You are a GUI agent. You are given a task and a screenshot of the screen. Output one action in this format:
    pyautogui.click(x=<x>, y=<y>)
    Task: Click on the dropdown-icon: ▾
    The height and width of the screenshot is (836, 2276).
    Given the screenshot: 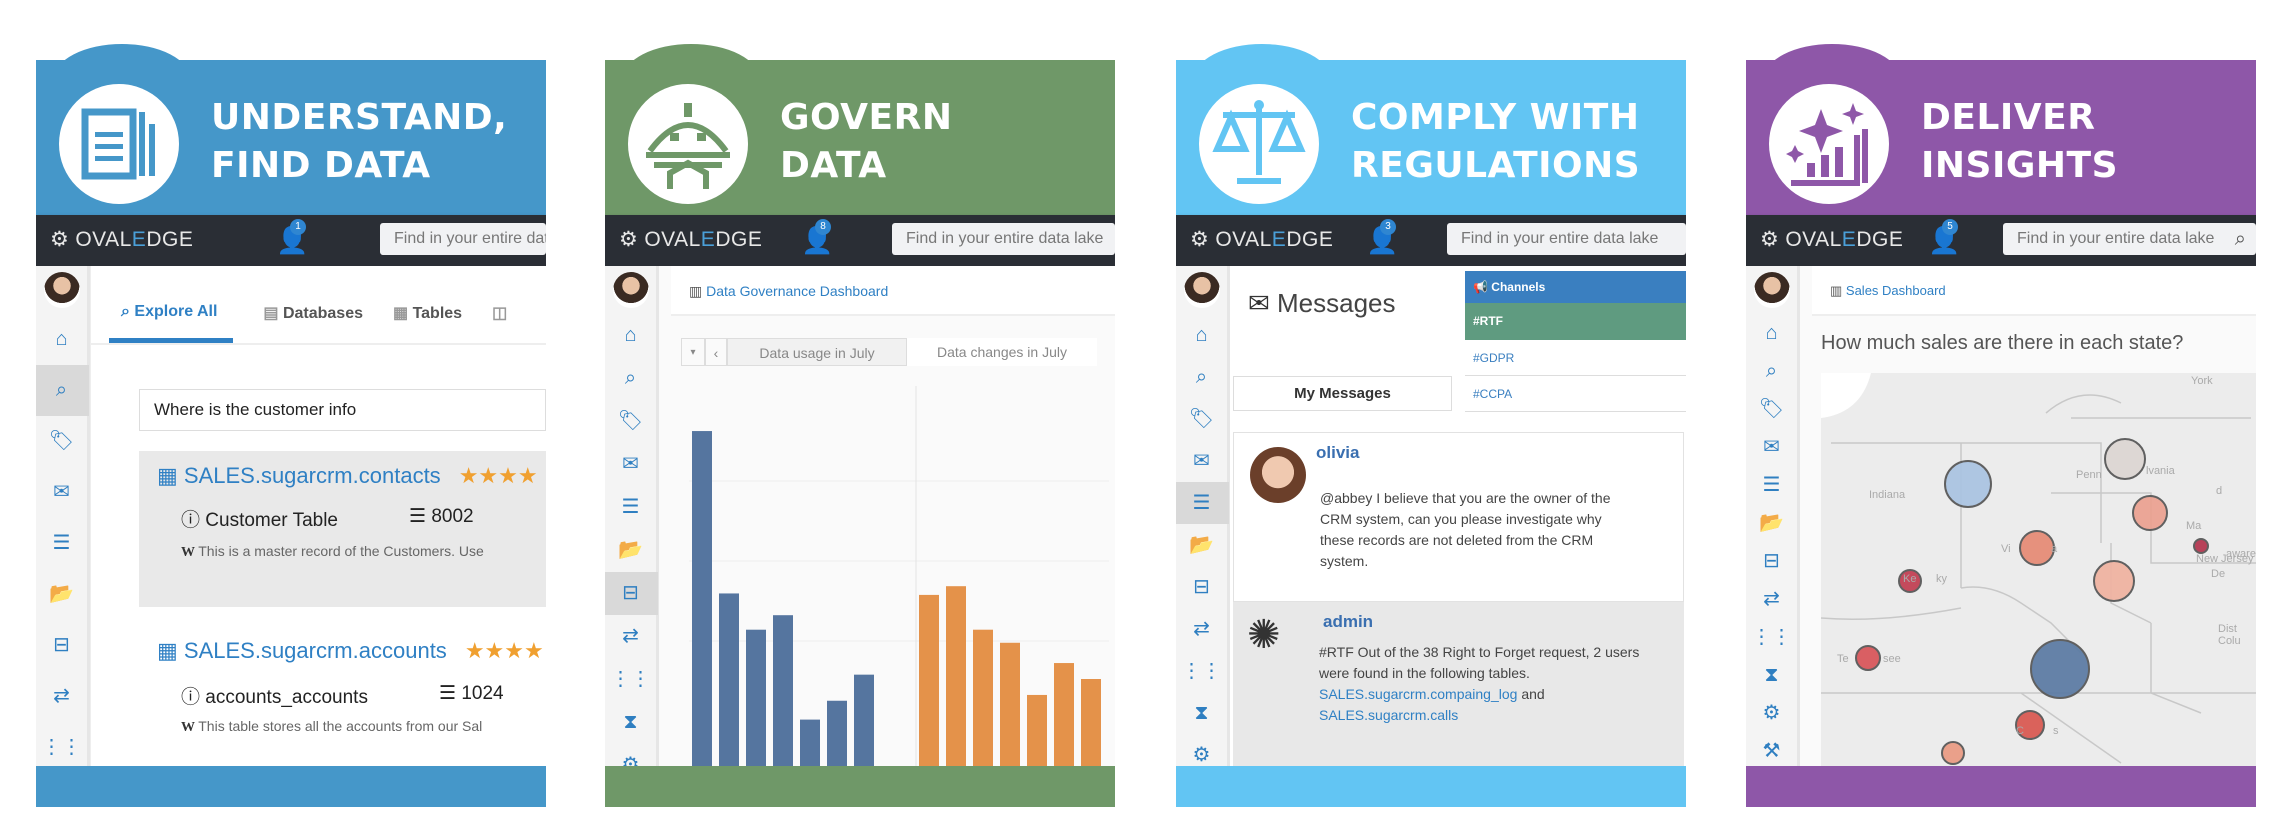 What is the action you would take?
    pyautogui.click(x=693, y=352)
    